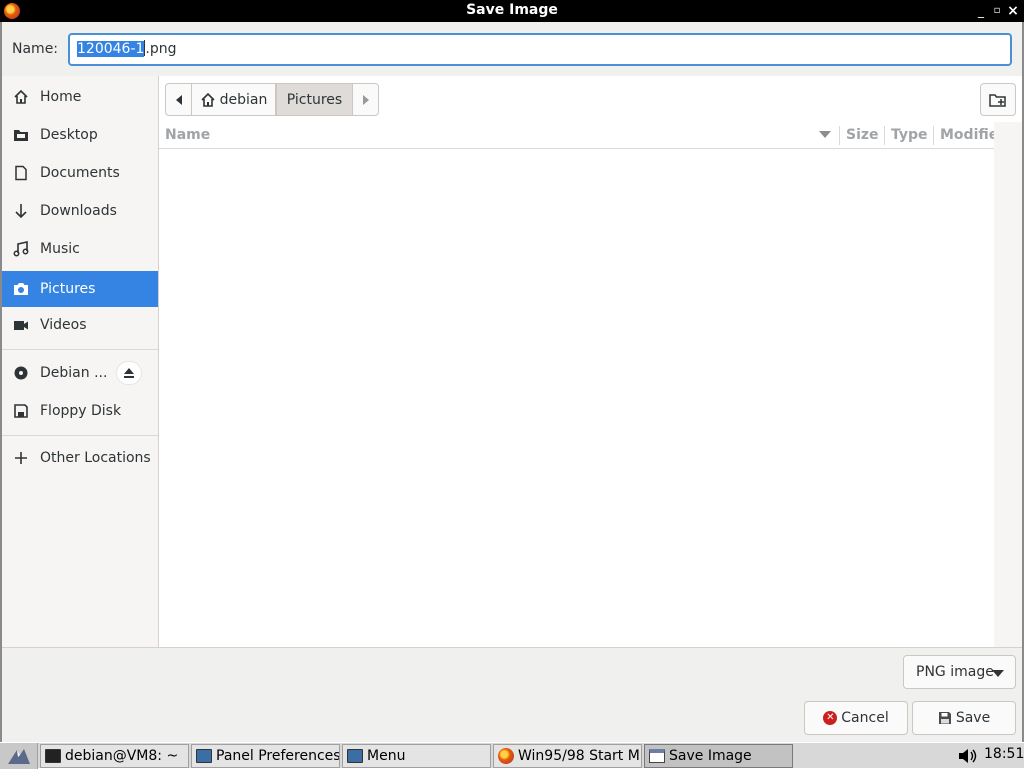 The image size is (1024, 769). What do you see at coordinates (161, 49) in the screenshot?
I see `filename-rest-text: .png` at bounding box center [161, 49].